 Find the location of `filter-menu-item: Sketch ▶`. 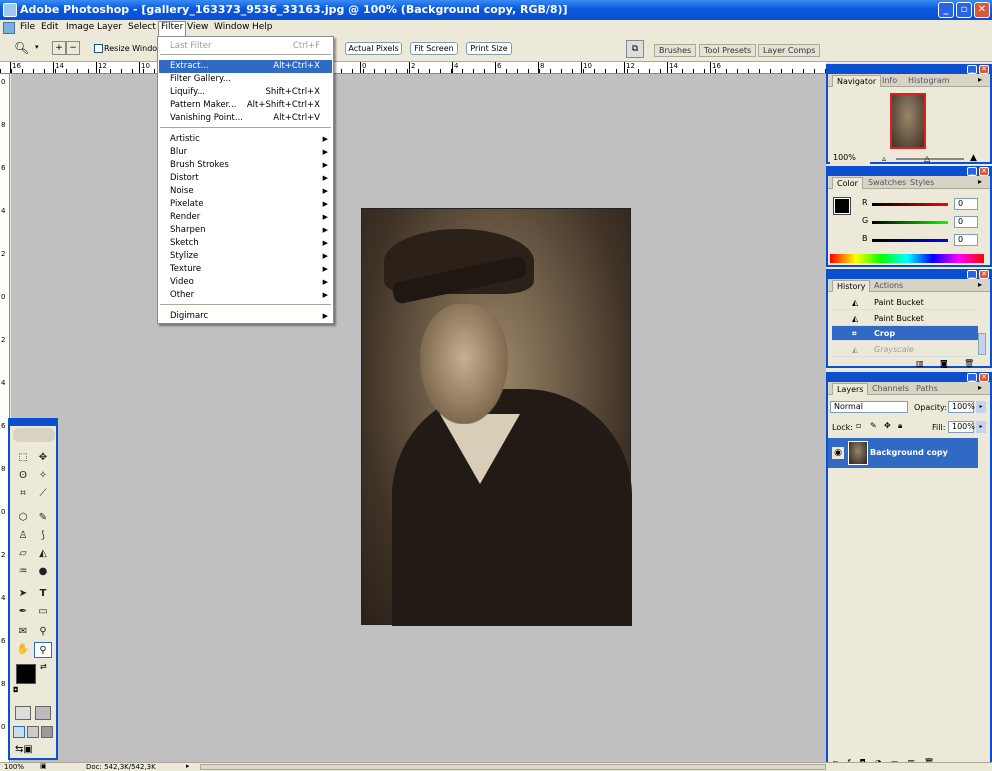

filter-menu-item: Sketch ▶ is located at coordinates (245, 243).